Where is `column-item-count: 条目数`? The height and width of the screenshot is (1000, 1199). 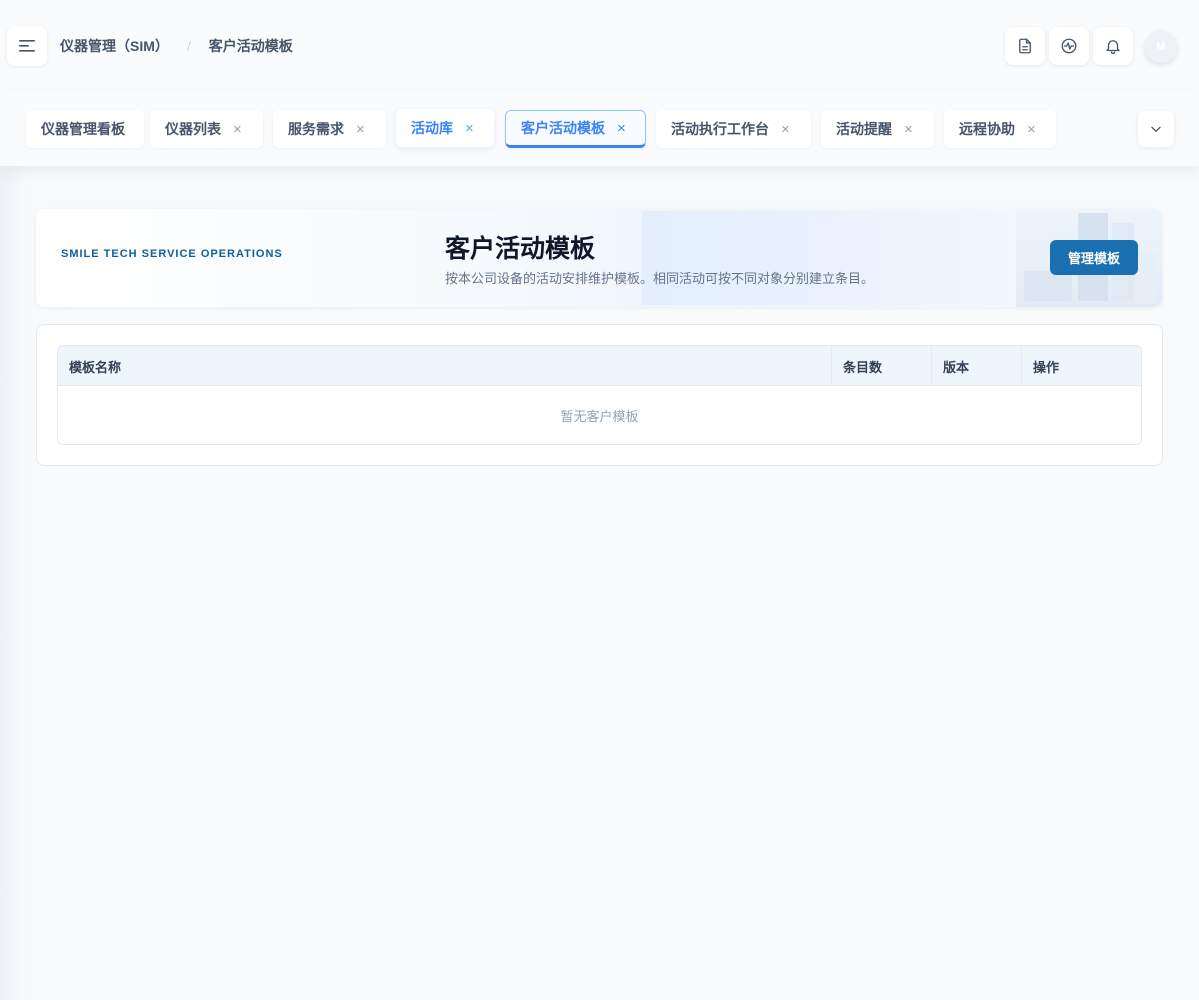 column-item-count: 条目数 is located at coordinates (882, 366).